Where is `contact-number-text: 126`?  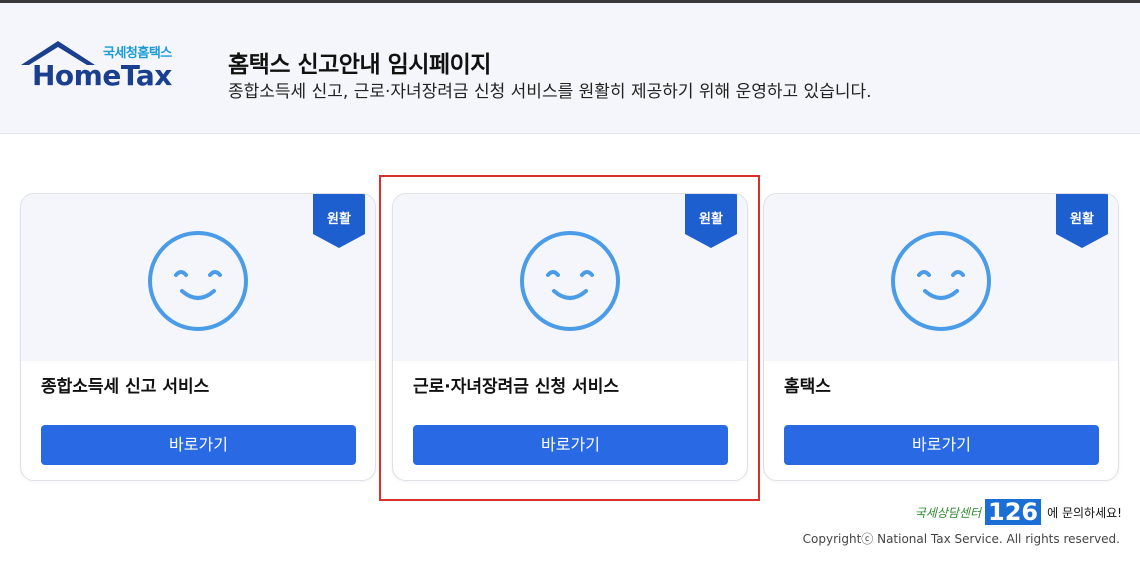
contact-number-text: 126 is located at coordinates (1013, 512).